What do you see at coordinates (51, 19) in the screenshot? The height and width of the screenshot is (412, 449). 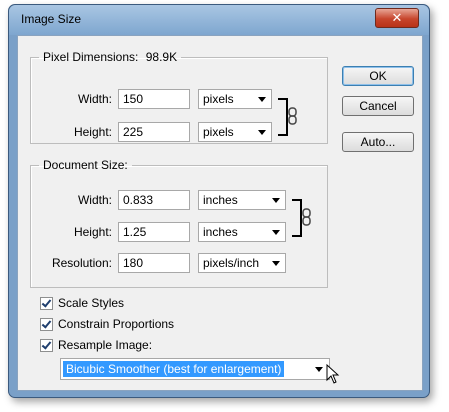 I see `dialog-title: Image Size` at bounding box center [51, 19].